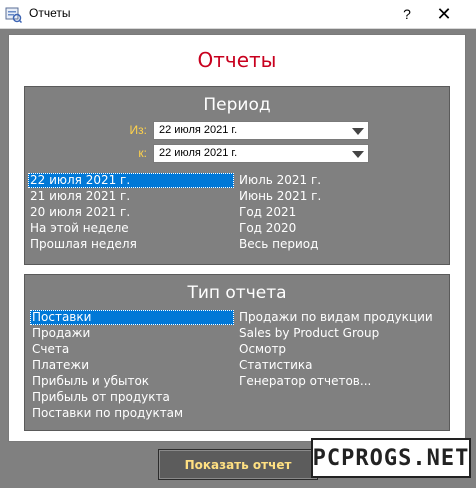 The width and height of the screenshot is (476, 488). Describe the element at coordinates (340, 228) in the screenshot. I see `period-item: Год 2020` at that location.